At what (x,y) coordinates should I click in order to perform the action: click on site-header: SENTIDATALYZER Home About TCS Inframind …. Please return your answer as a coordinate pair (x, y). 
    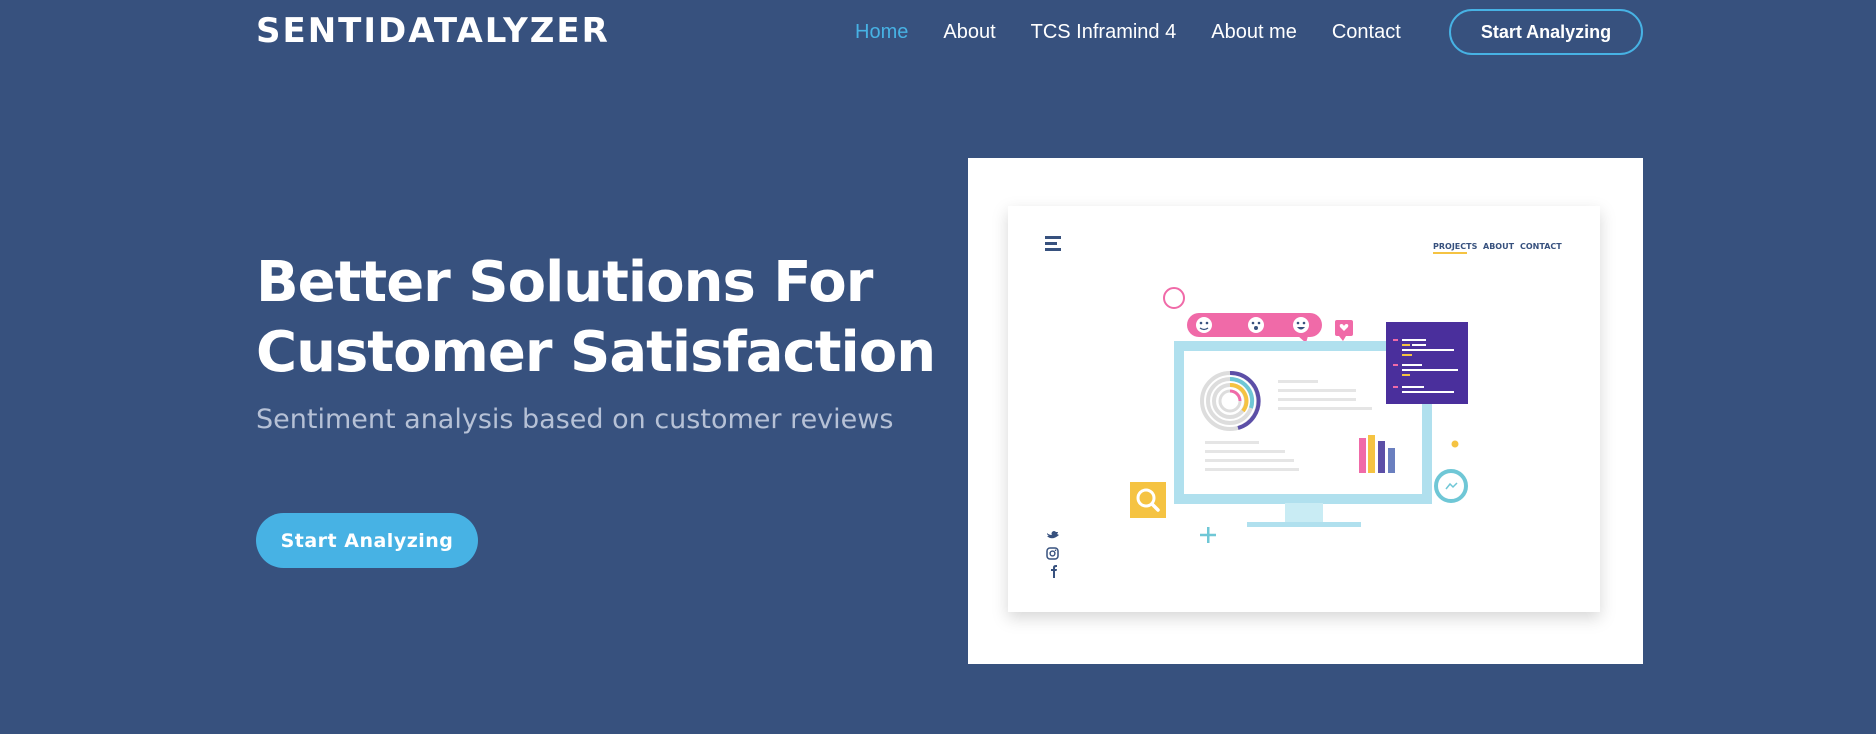
    Looking at the image, I should click on (938, 32).